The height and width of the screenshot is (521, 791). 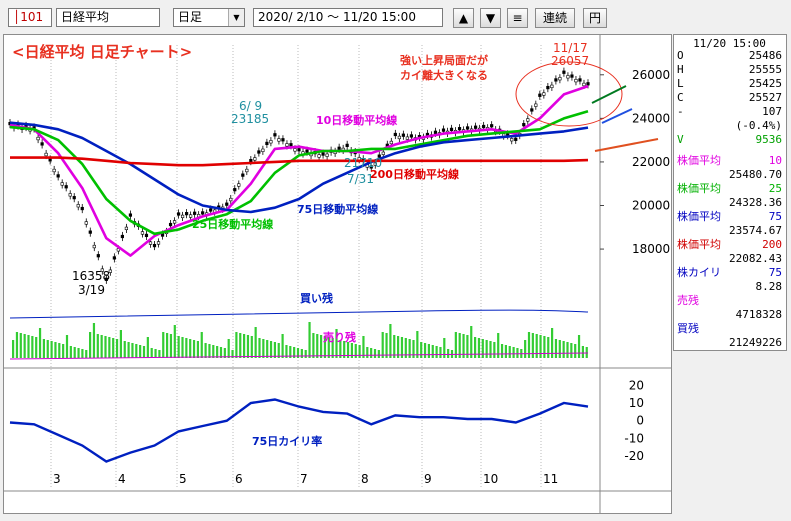 What do you see at coordinates (102, 52) in the screenshot?
I see `chart-title: <日経平均 日足チャート>` at bounding box center [102, 52].